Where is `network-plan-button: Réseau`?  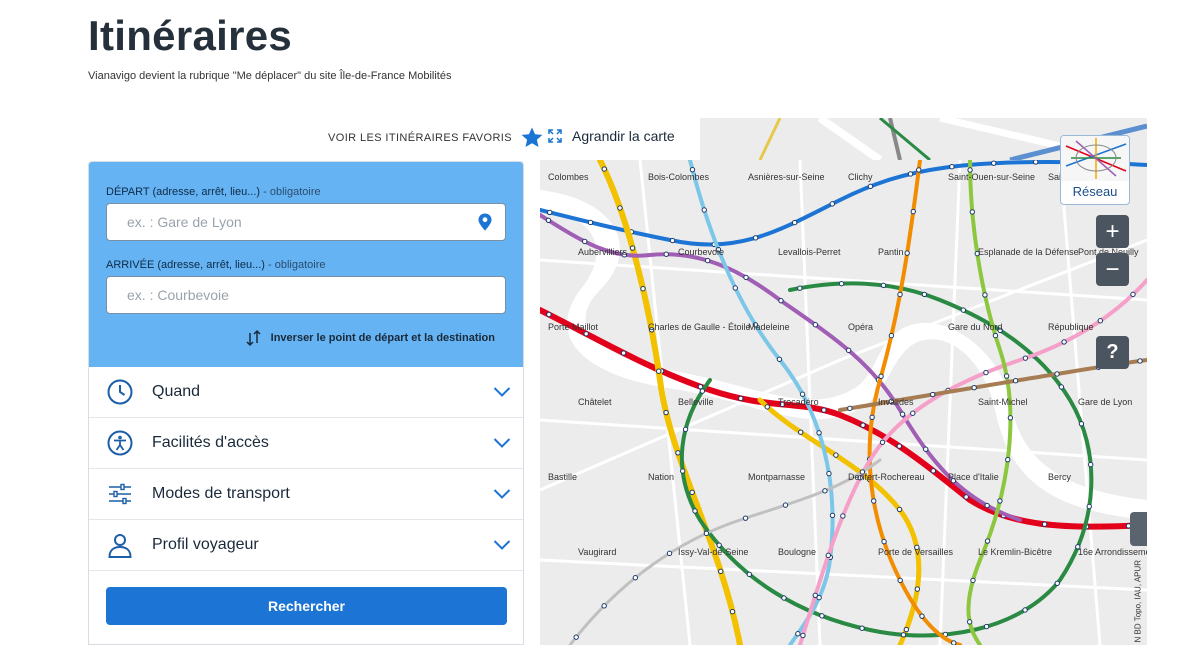 network-plan-button: Réseau is located at coordinates (1095, 170).